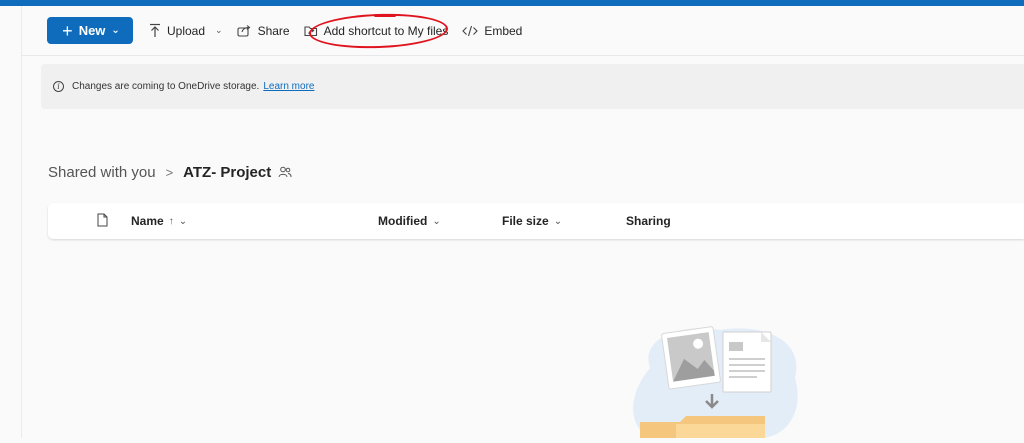 This screenshot has height=443, width=1024. What do you see at coordinates (385, 15) in the screenshot?
I see `red-annotation-mark` at bounding box center [385, 15].